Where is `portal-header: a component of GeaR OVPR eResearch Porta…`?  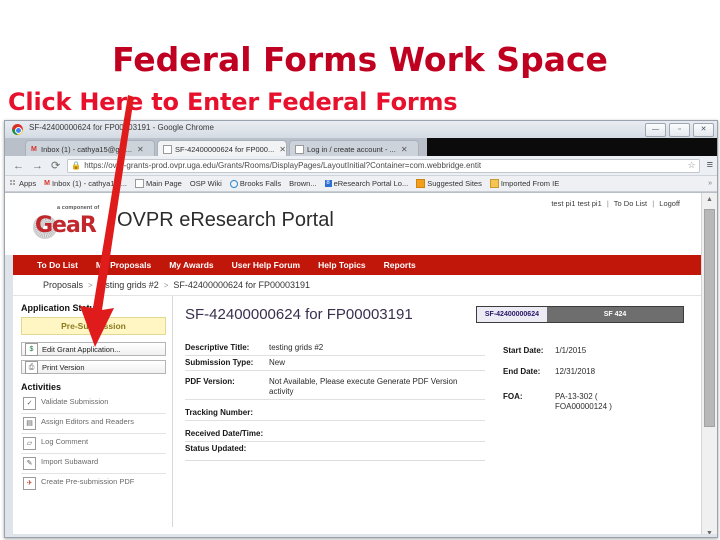 portal-header: a component of GeaR OVPR eResearch Porta… is located at coordinates (353, 224).